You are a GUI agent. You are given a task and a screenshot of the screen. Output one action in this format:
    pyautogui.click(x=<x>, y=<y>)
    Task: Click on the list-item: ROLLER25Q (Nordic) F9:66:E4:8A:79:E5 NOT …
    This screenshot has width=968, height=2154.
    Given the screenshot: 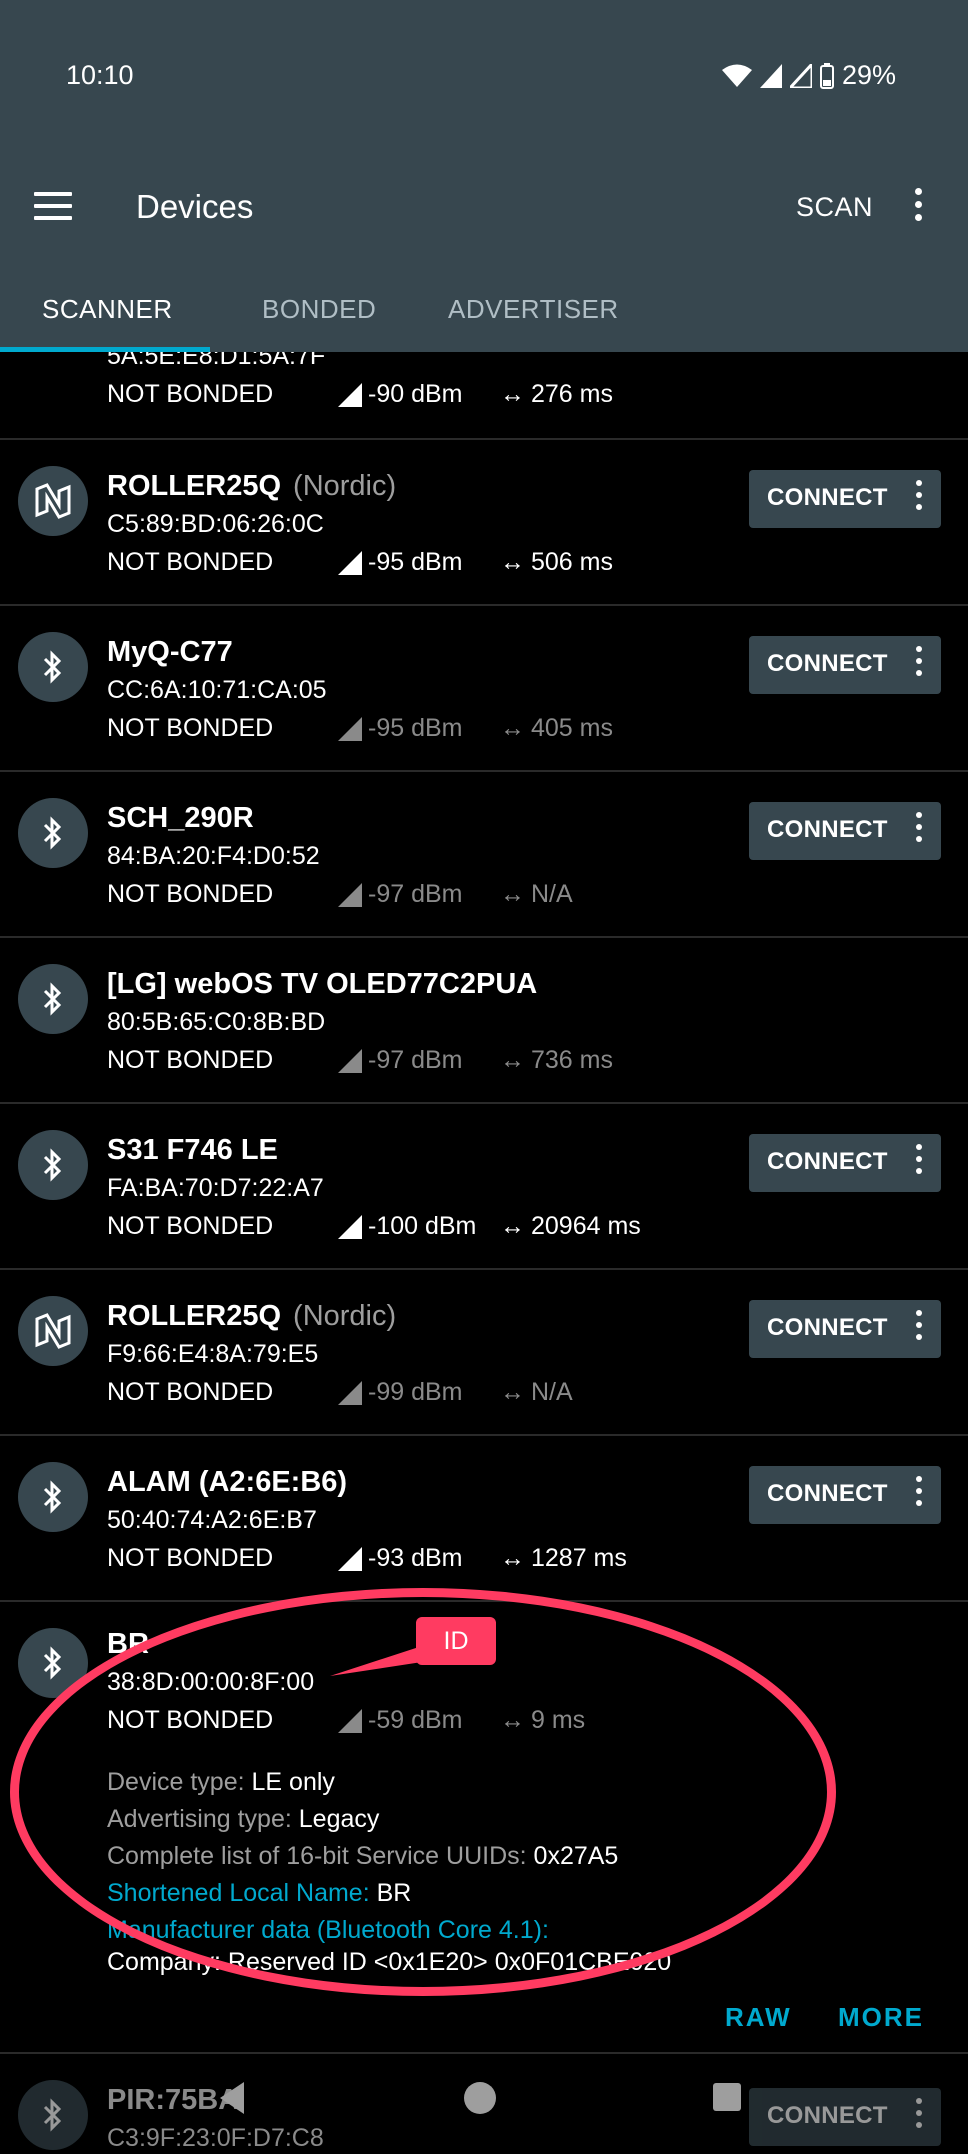 What is the action you would take?
    pyautogui.click(x=484, y=1353)
    